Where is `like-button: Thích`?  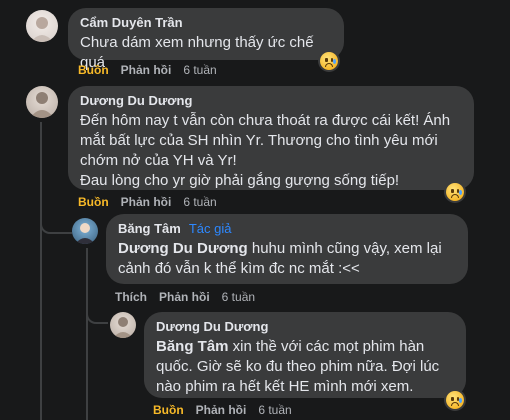
like-button: Thích is located at coordinates (131, 297).